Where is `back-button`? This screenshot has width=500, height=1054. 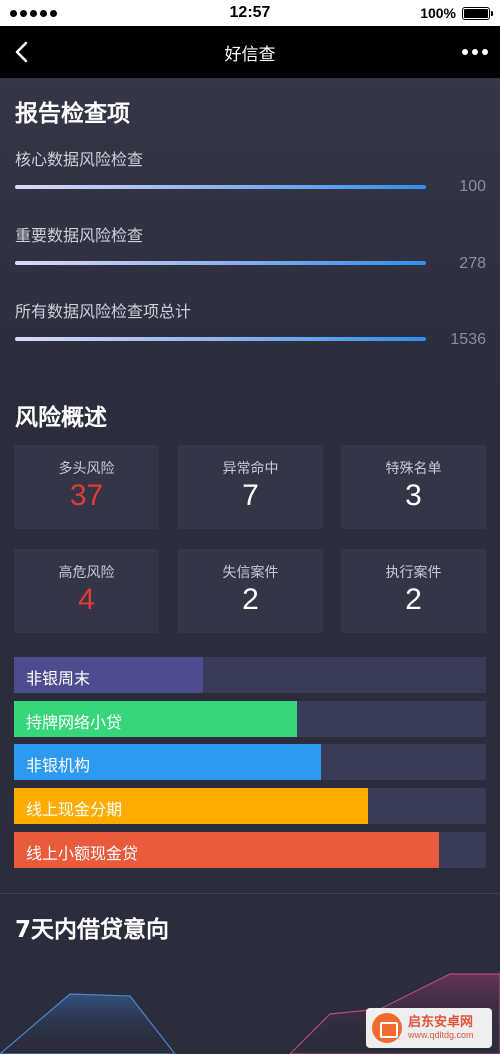 back-button is located at coordinates (24, 52).